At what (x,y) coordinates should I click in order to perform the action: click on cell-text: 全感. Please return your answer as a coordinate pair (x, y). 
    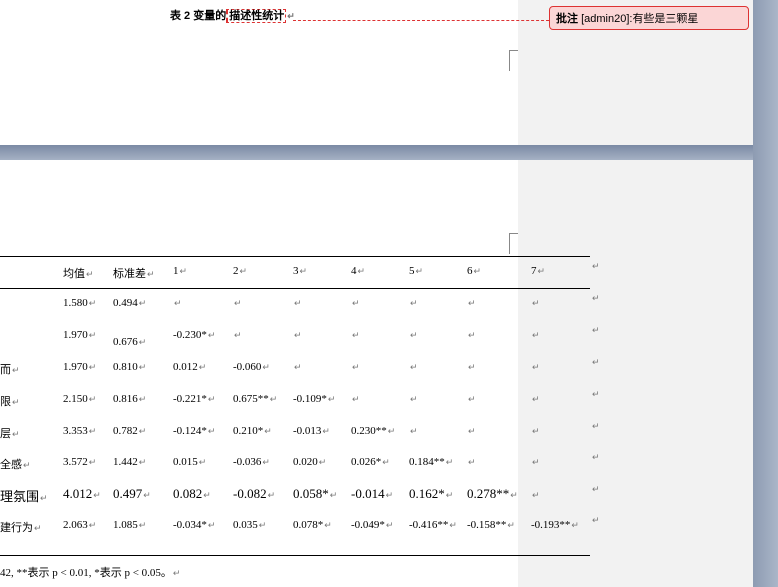
    Looking at the image, I should click on (11, 465).